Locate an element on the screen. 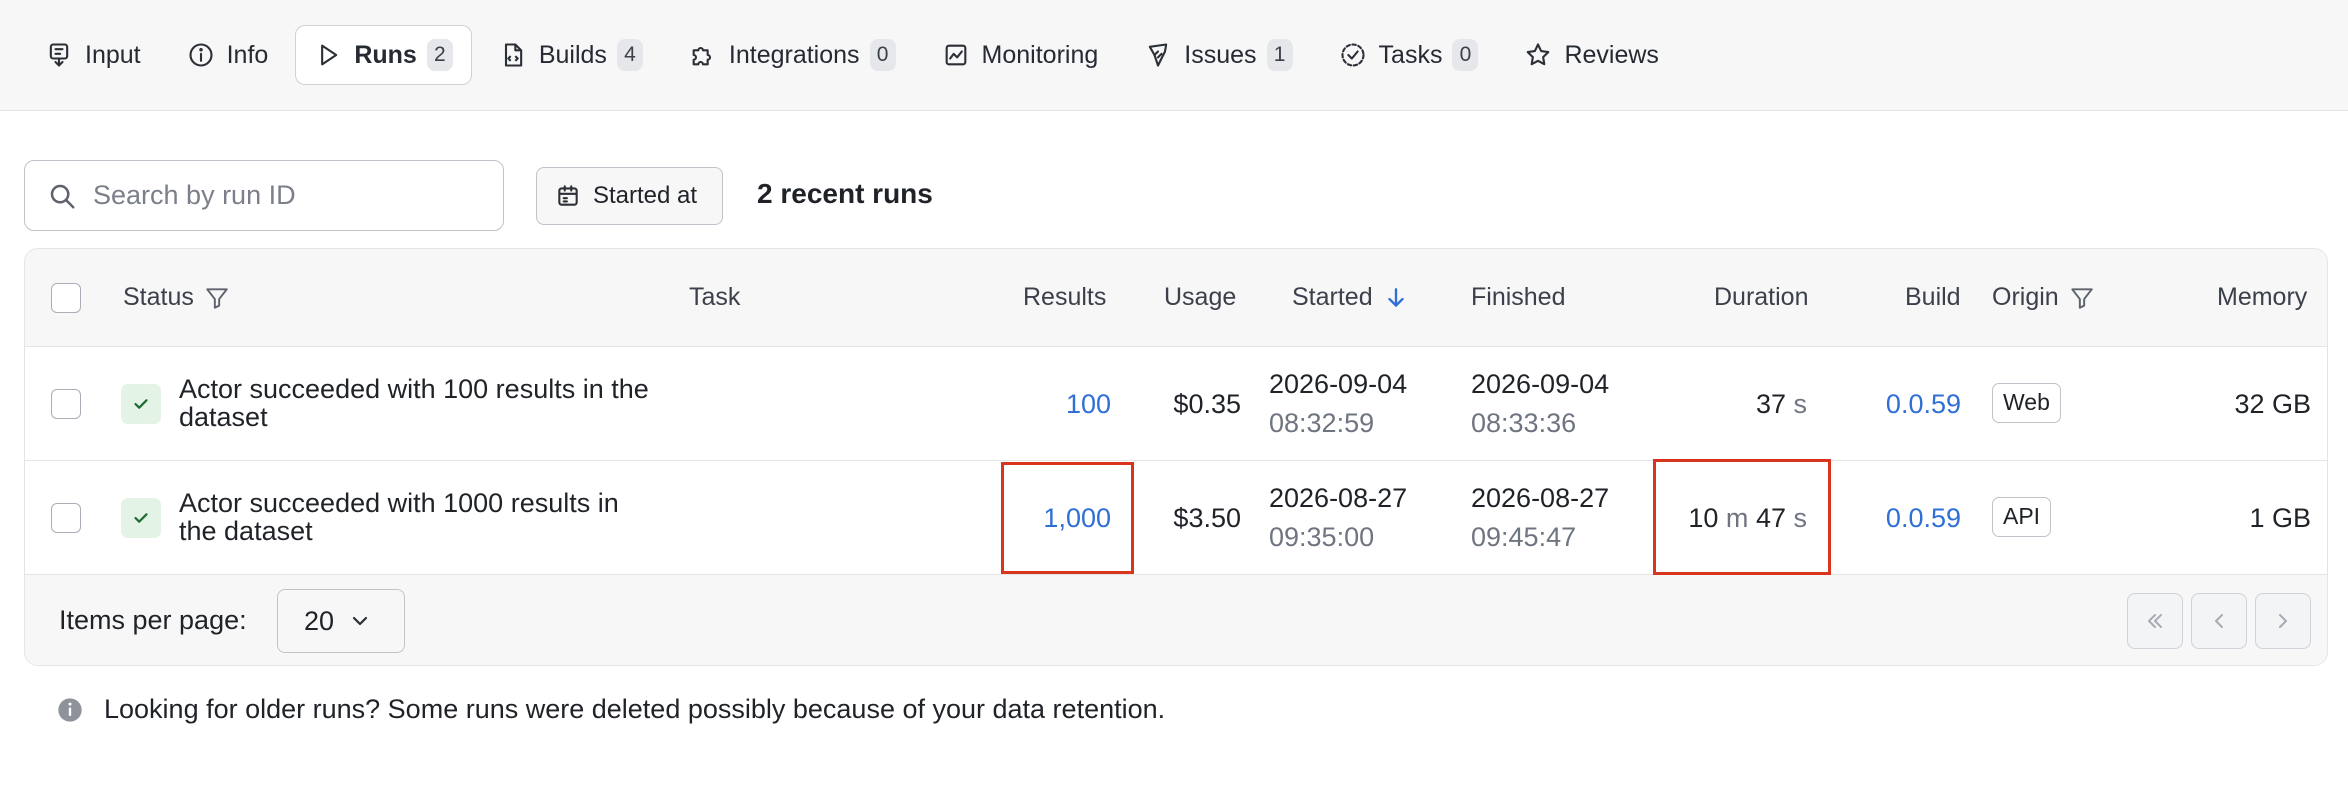 This screenshot has height=810, width=2348. first-page-button is located at coordinates (2155, 621).